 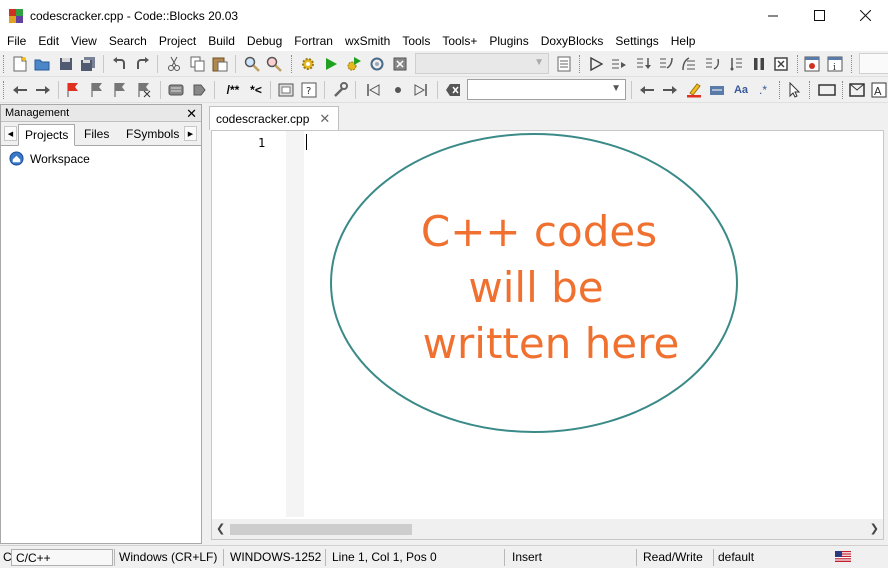 I want to click on menu-project: Project, so click(x=177, y=41).